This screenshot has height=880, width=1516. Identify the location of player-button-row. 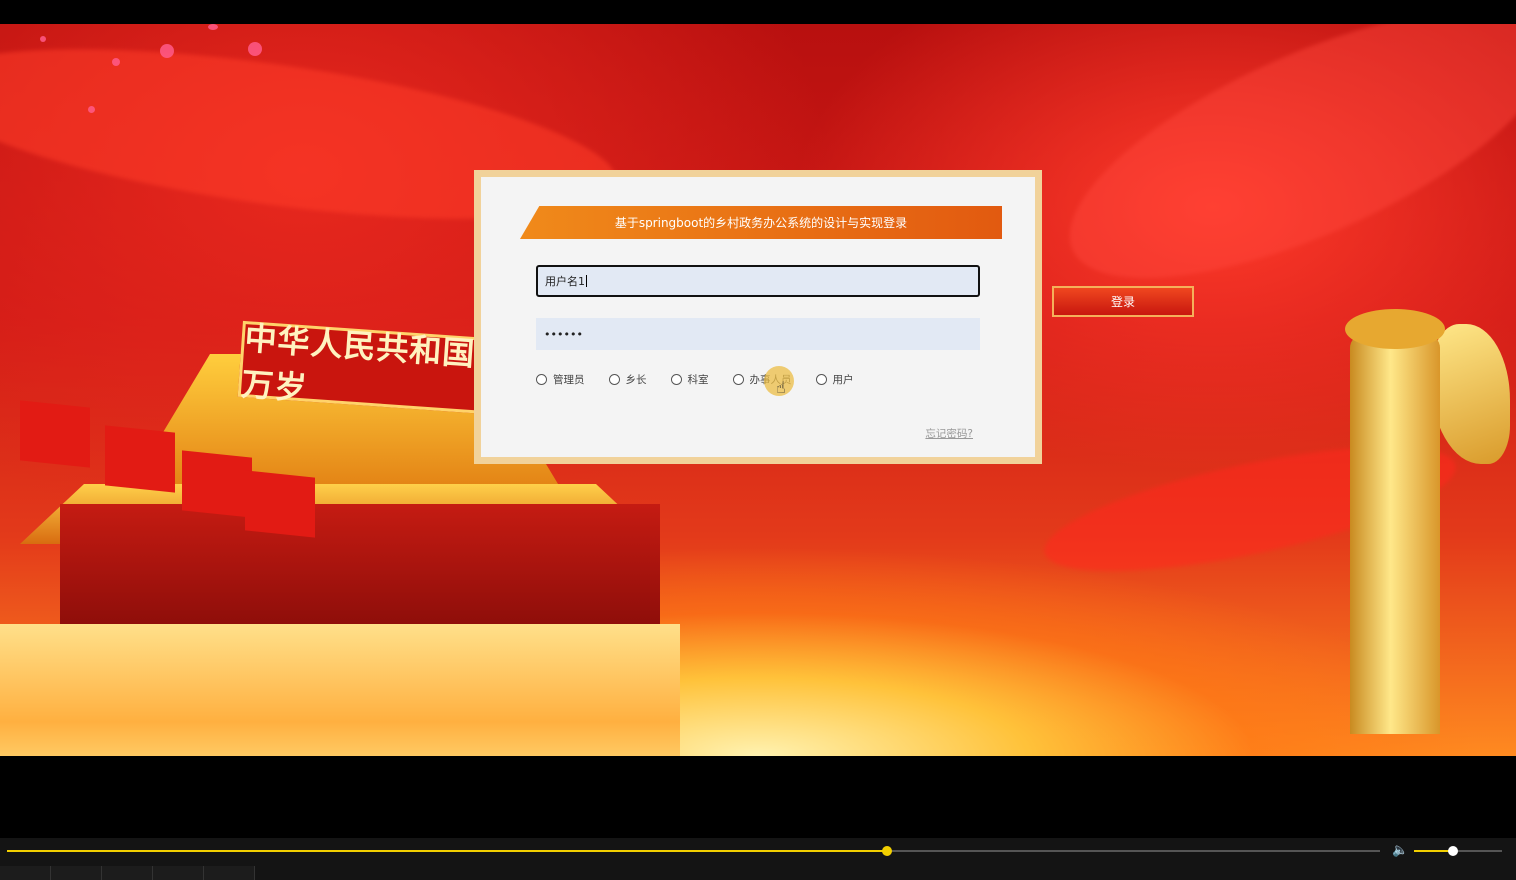
(758, 873).